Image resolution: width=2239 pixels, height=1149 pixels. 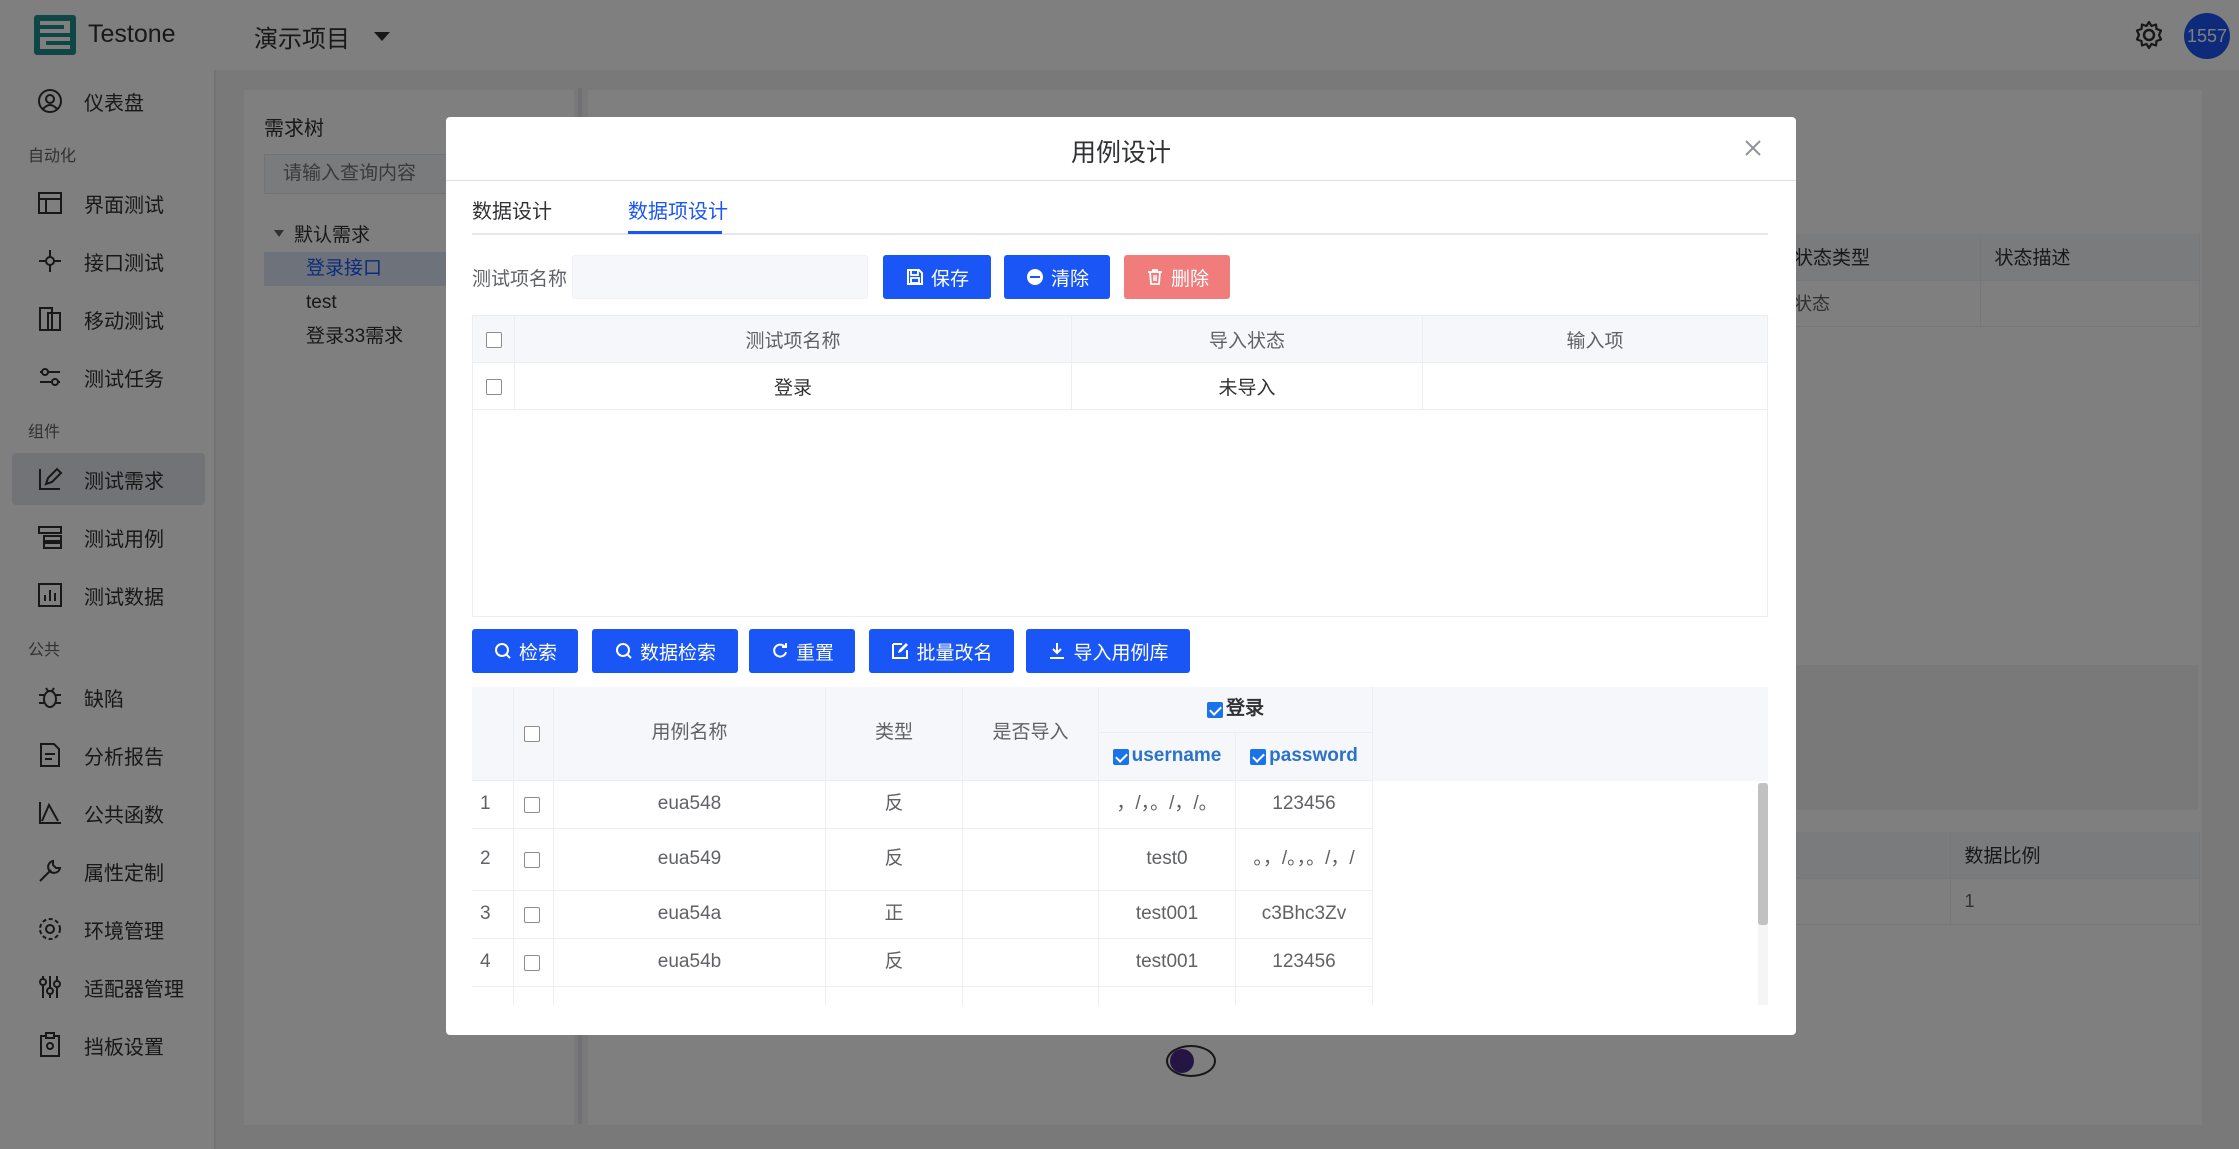 What do you see at coordinates (1167, 860) in the screenshot?
I see `cell-username: test0` at bounding box center [1167, 860].